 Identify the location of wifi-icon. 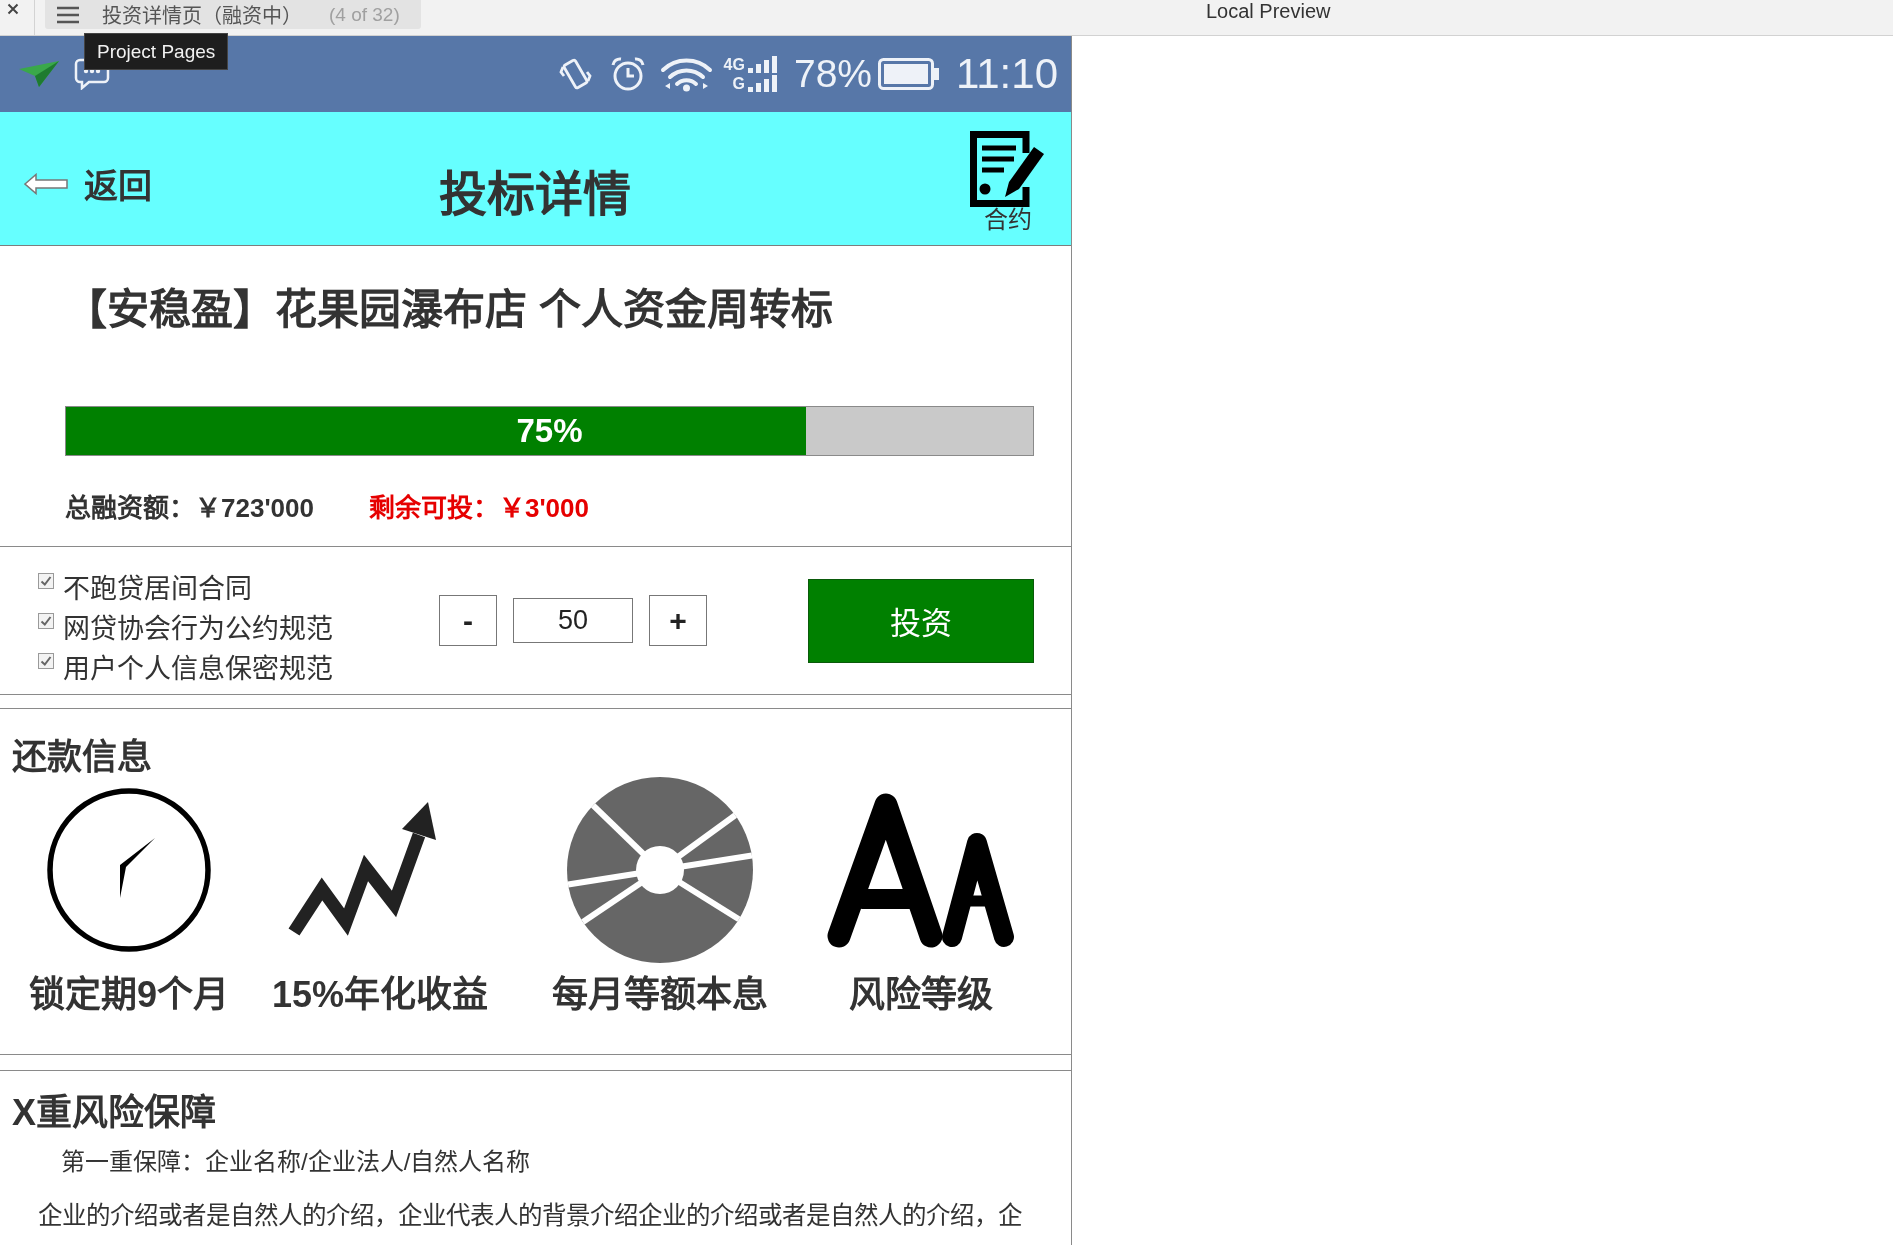
(686, 74).